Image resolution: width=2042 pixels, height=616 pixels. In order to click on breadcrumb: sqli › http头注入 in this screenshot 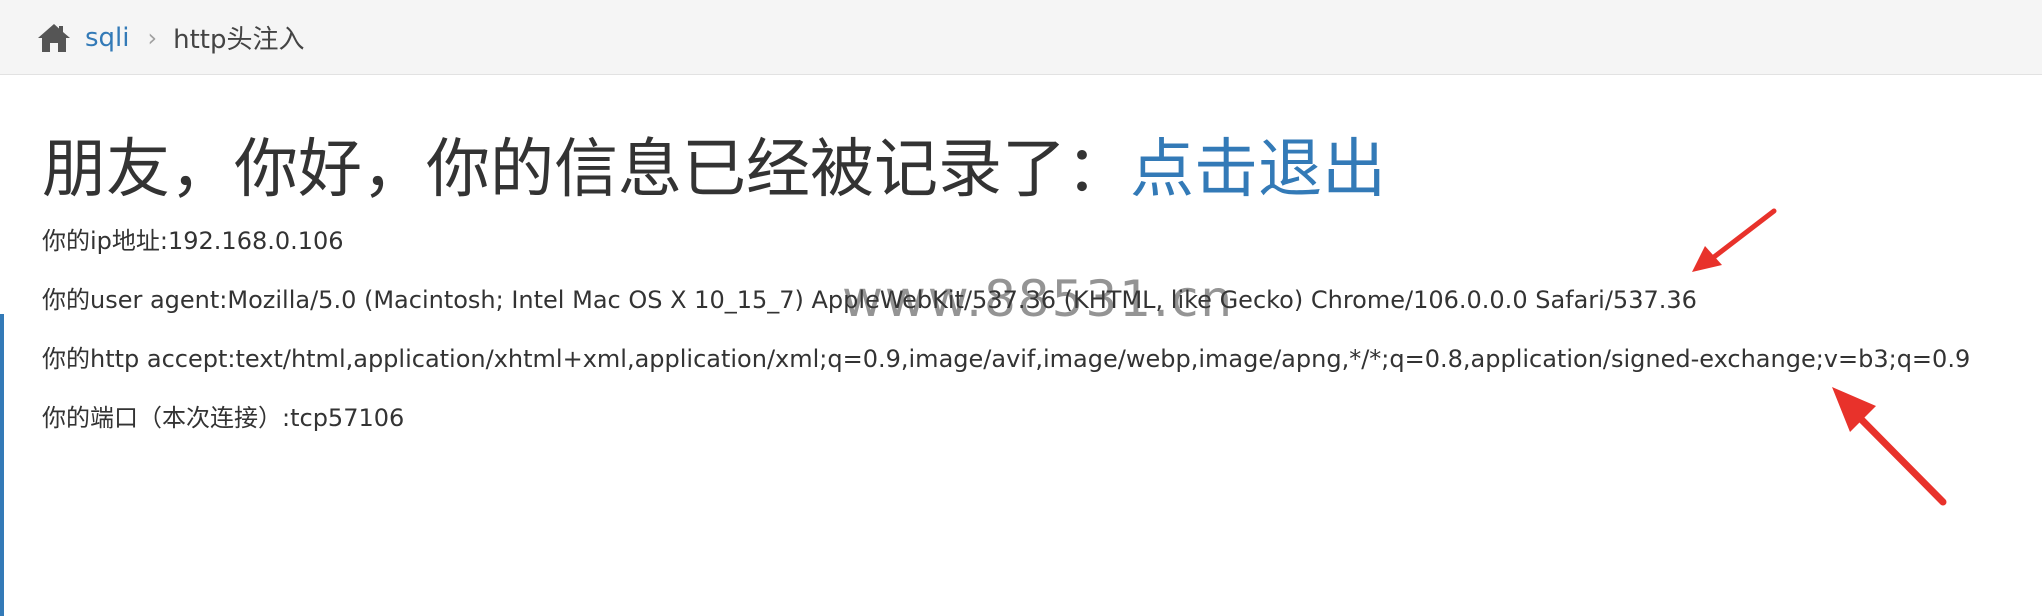, I will do `click(170, 37)`.